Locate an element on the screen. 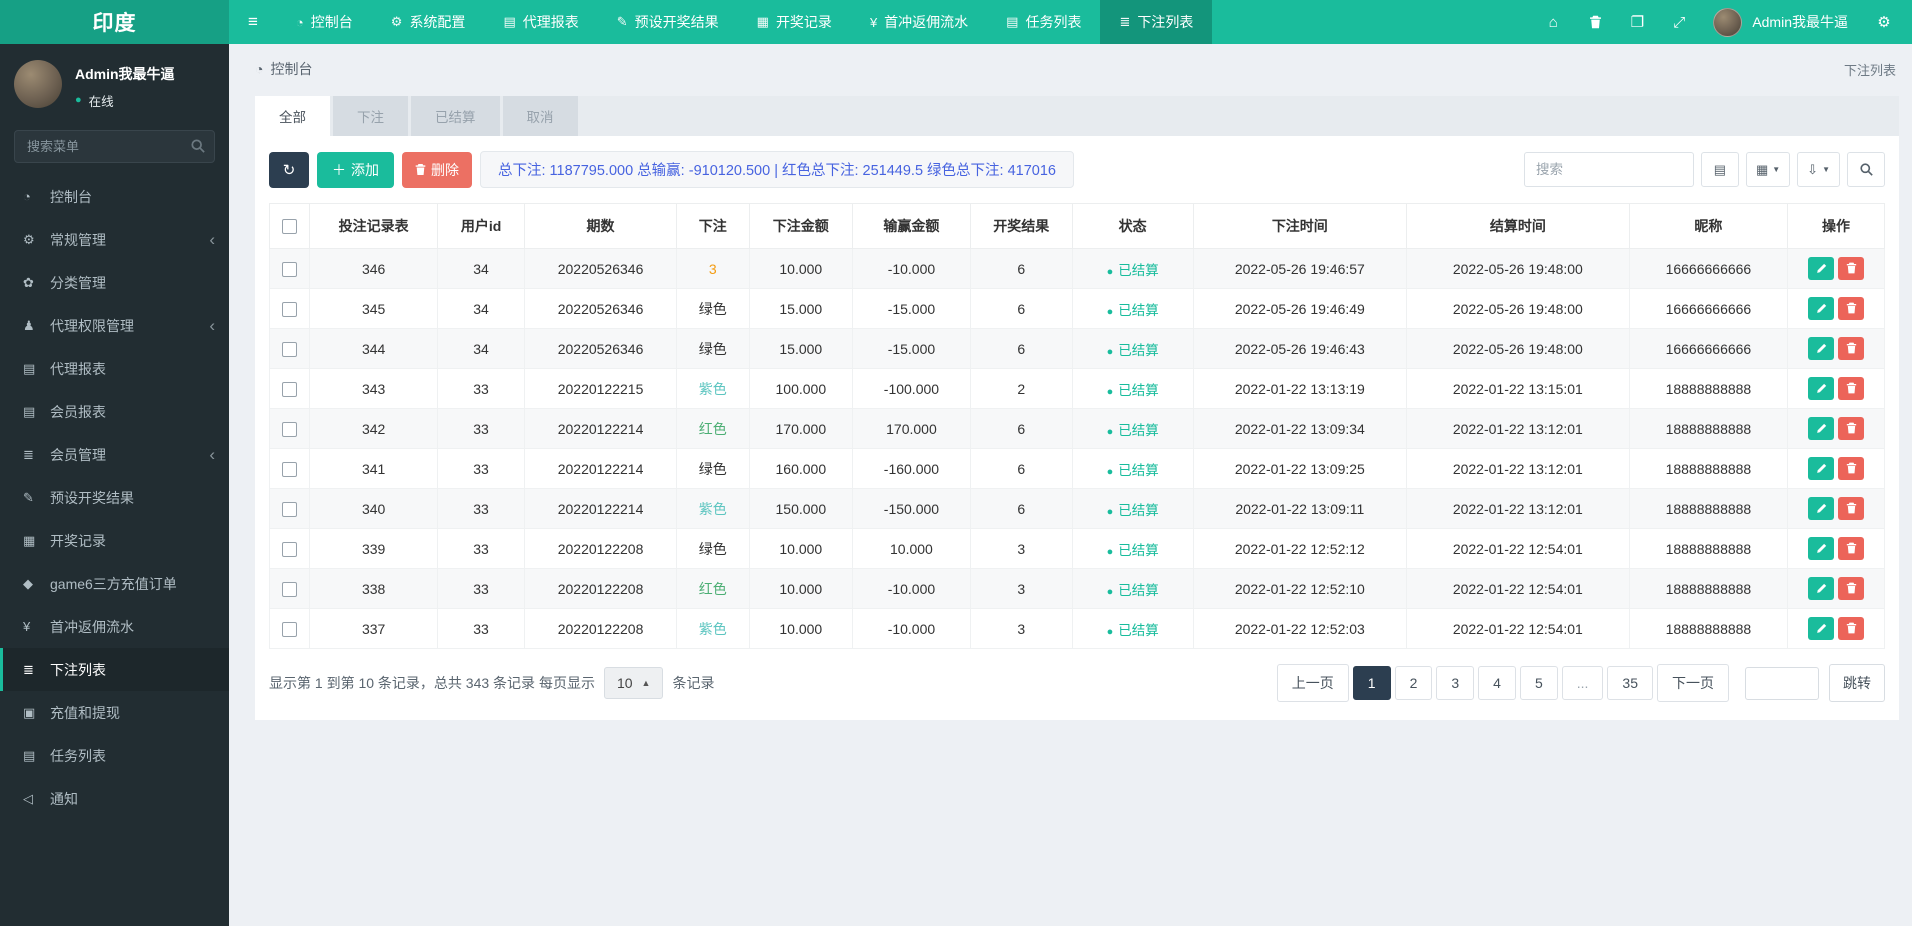  fullscreen-button: ⤢ is located at coordinates (1679, 22).